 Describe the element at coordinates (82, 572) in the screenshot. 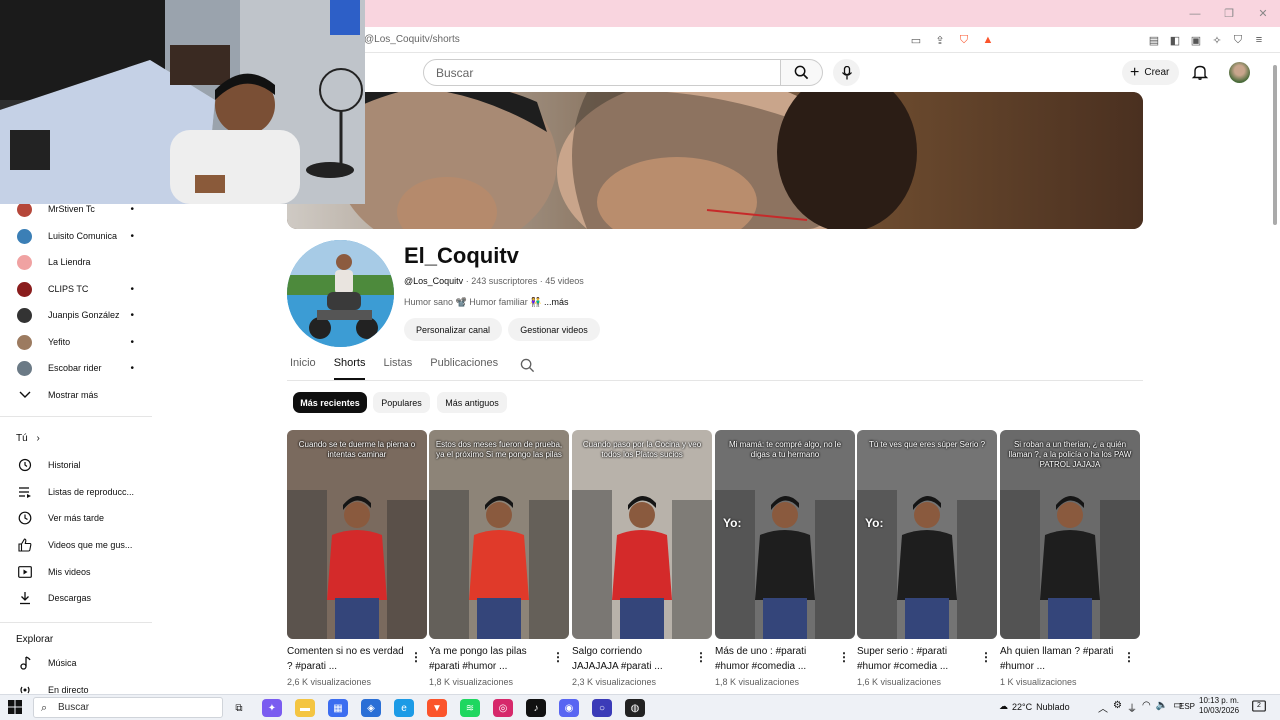

I see `sidebar-item-my-videos: Mis videos` at that location.